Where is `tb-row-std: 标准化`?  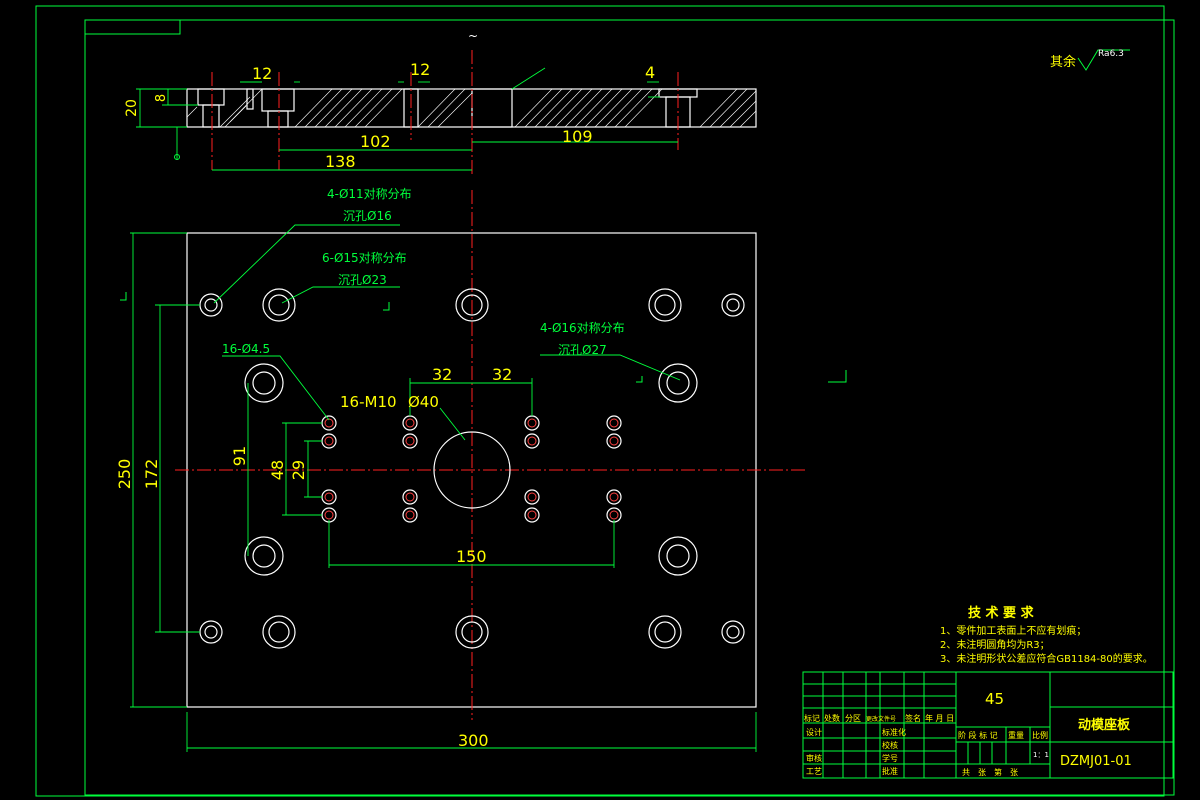
tb-row-std: 标准化 is located at coordinates (894, 732).